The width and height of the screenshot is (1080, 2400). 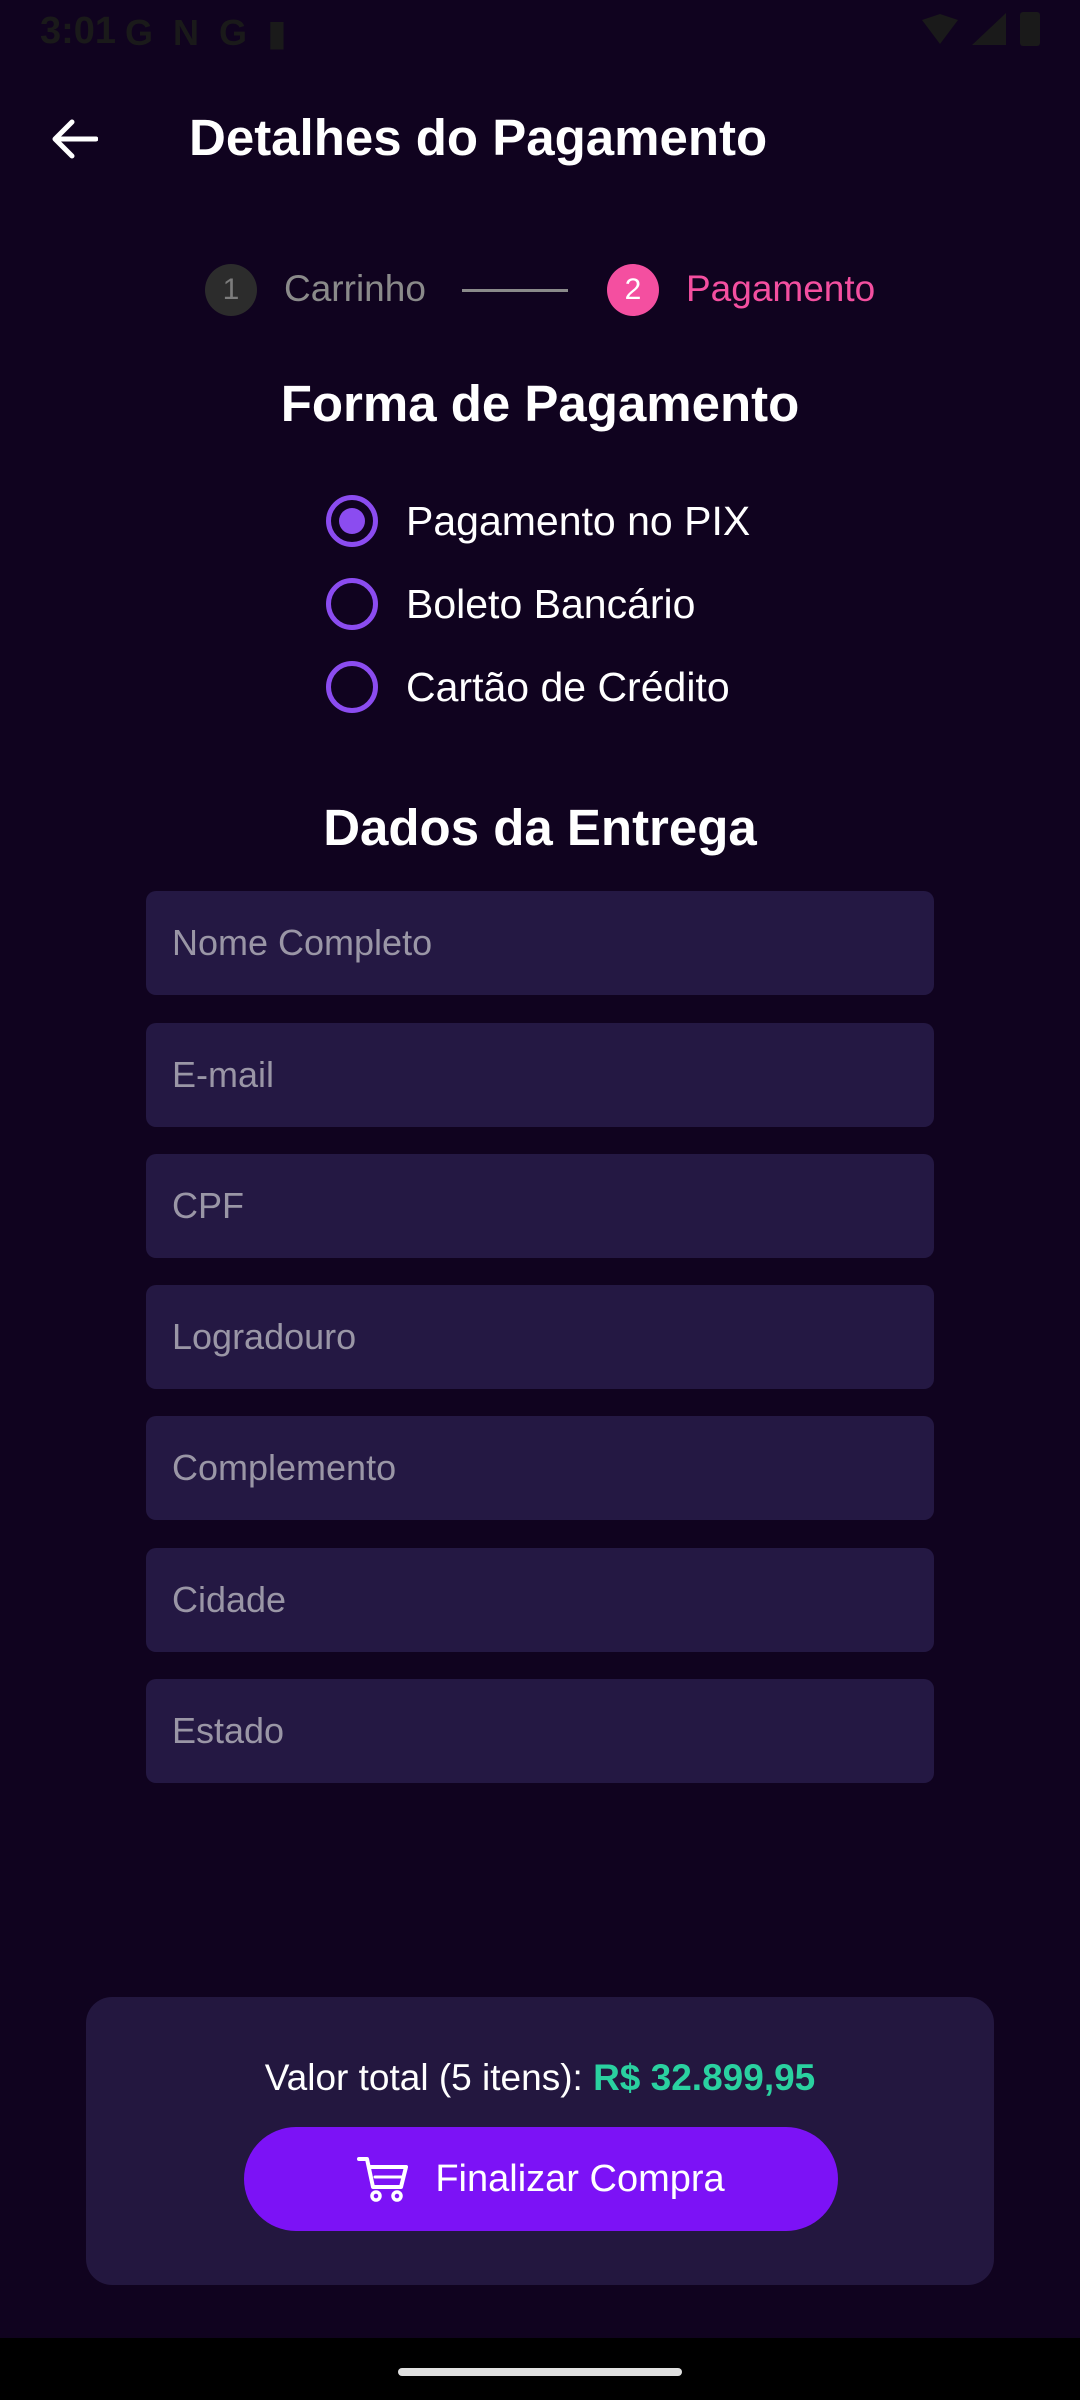 What do you see at coordinates (540, 1206) in the screenshot?
I see `cpf-field` at bounding box center [540, 1206].